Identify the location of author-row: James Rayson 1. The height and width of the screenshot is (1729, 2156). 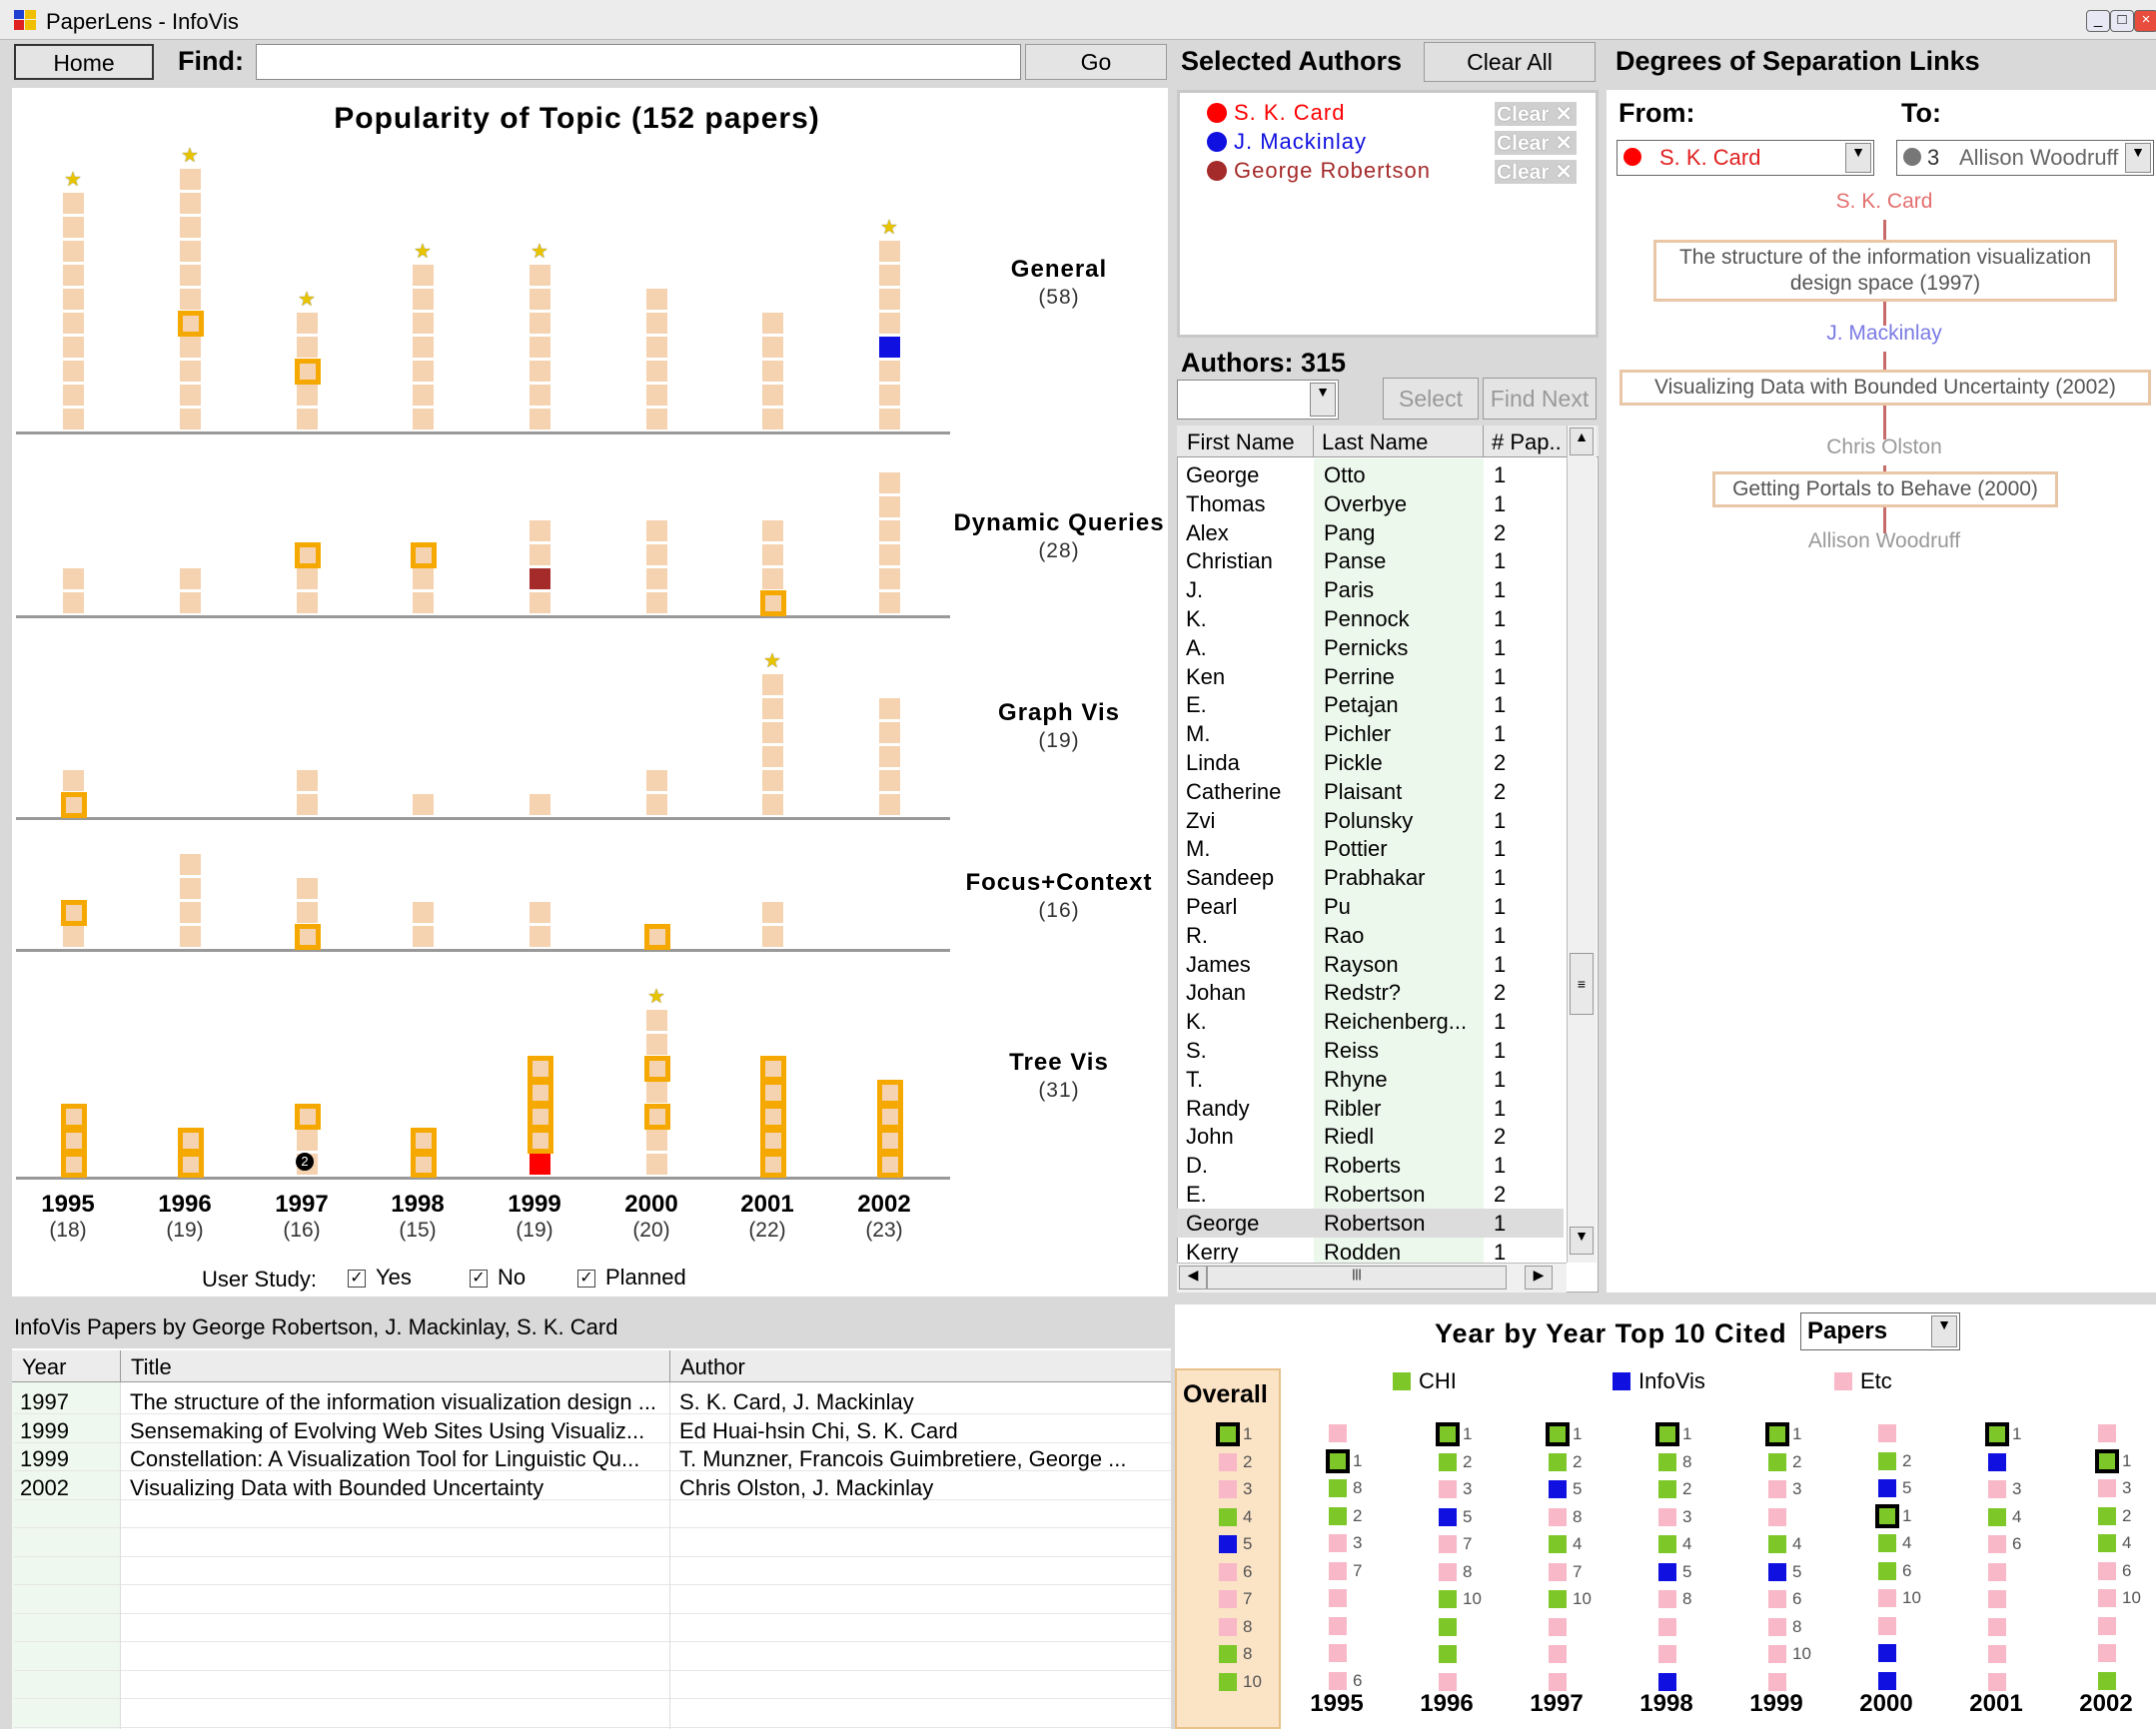
(1370, 964).